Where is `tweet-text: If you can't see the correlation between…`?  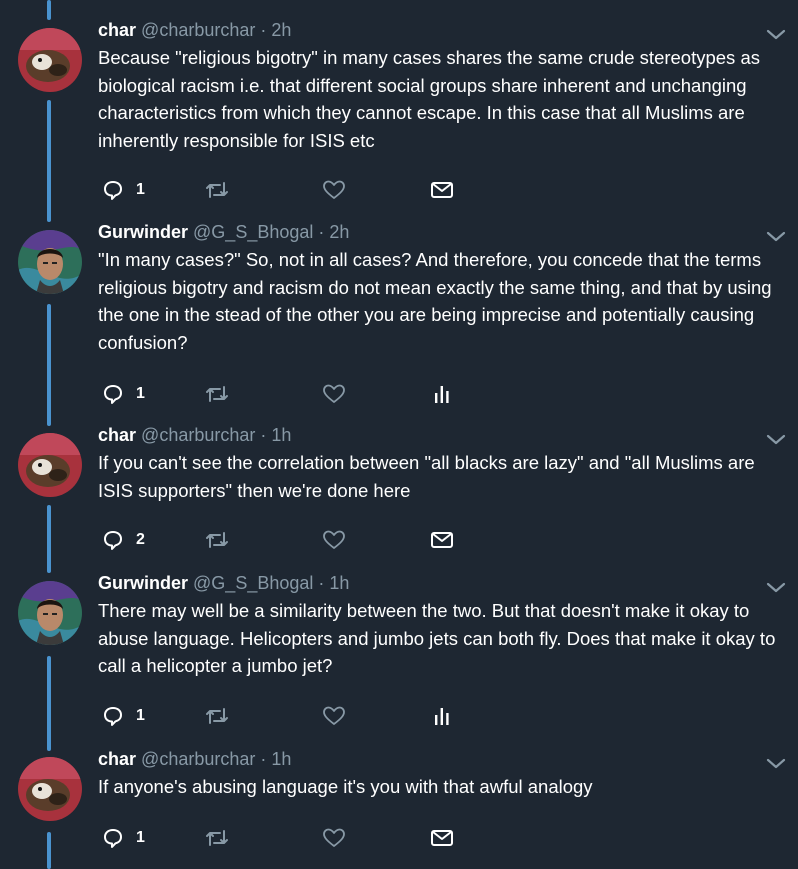 tweet-text: If you can't see the correlation between… is located at coordinates (426, 476).